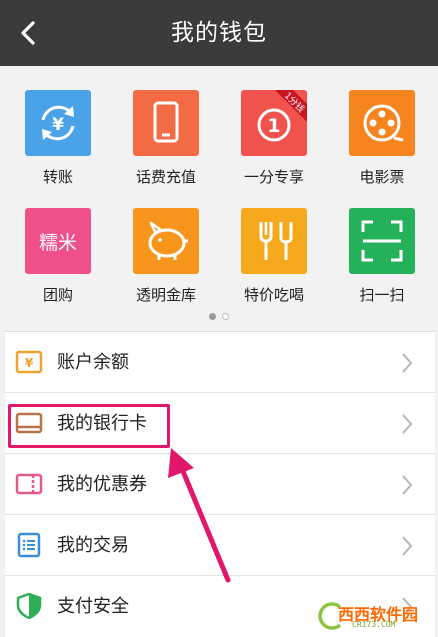 Image resolution: width=438 pixels, height=637 pixels. Describe the element at coordinates (221, 317) in the screenshot. I see `page-indicator` at that location.